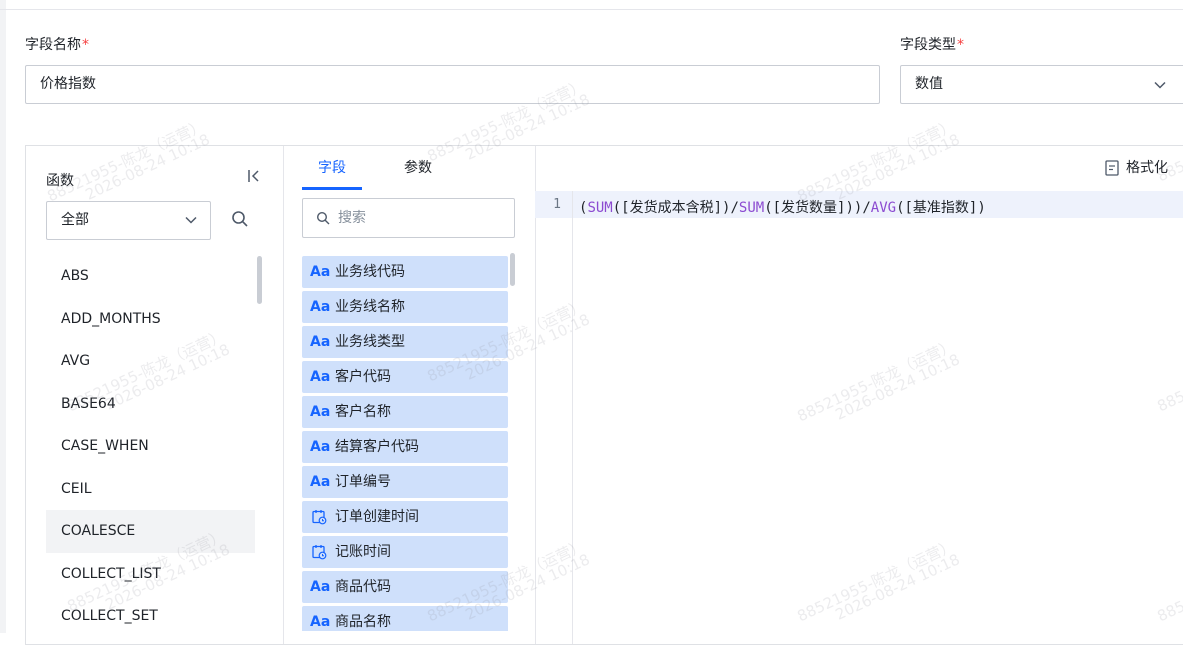  I want to click on field-item-label: 业务线类型, so click(370, 342).